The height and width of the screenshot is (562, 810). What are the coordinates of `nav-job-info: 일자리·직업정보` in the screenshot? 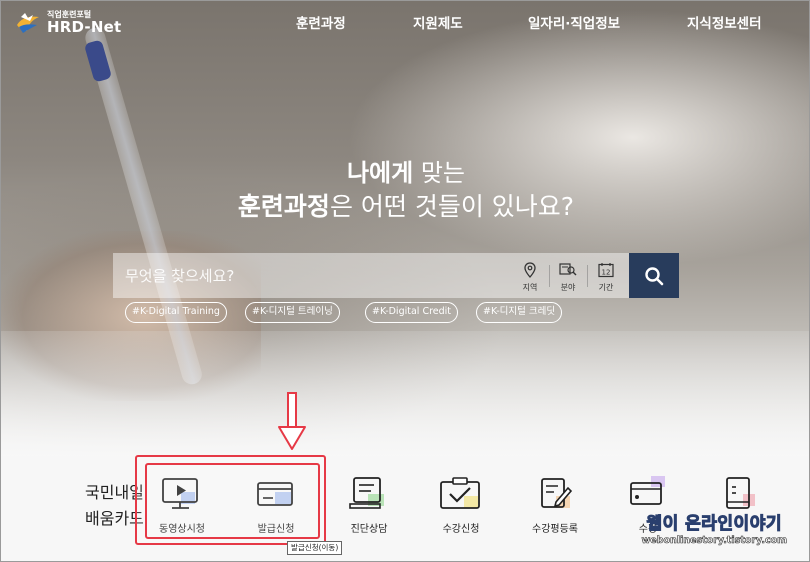 It's located at (574, 22).